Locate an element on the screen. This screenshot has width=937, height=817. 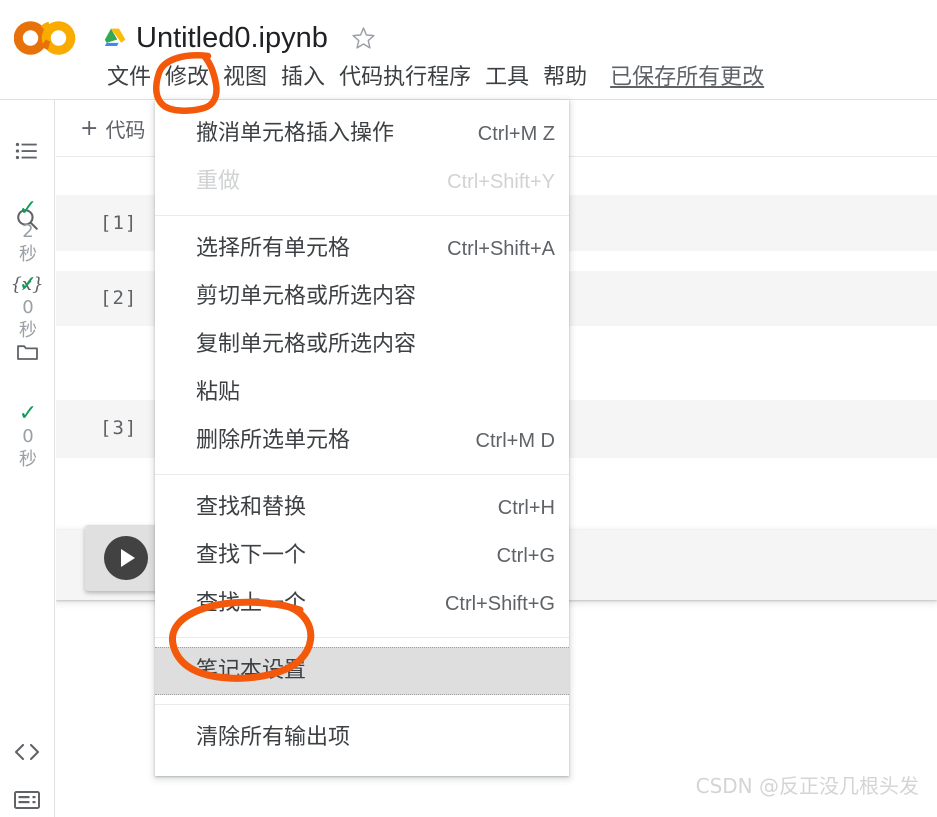
menu-bar: 文件 修改 视图 插入 代码执行程序 工具 帮助 已保存所有更改 is located at coordinates (432, 78).